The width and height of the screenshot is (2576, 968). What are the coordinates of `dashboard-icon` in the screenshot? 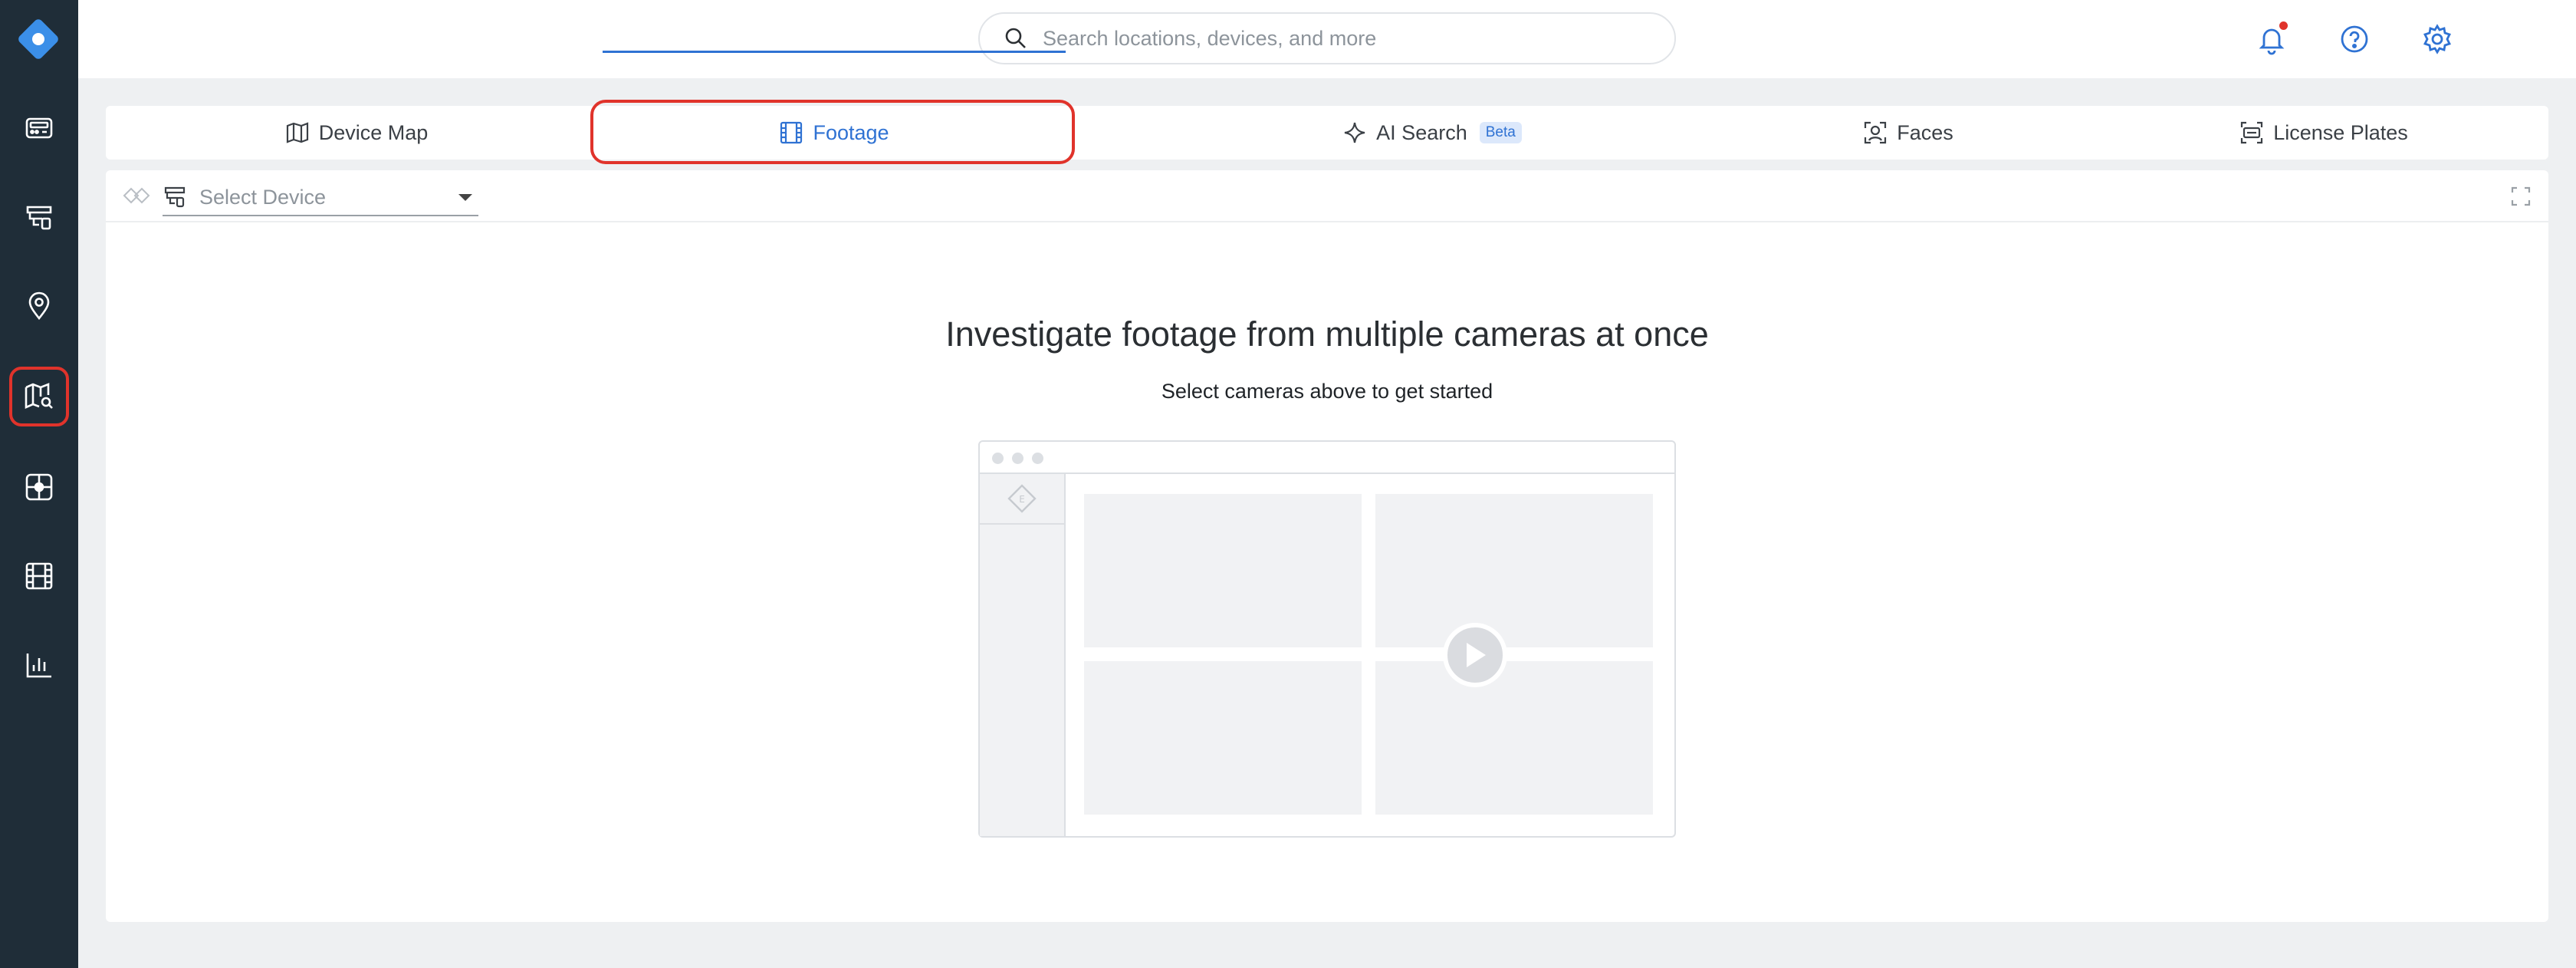 It's located at (39, 128).